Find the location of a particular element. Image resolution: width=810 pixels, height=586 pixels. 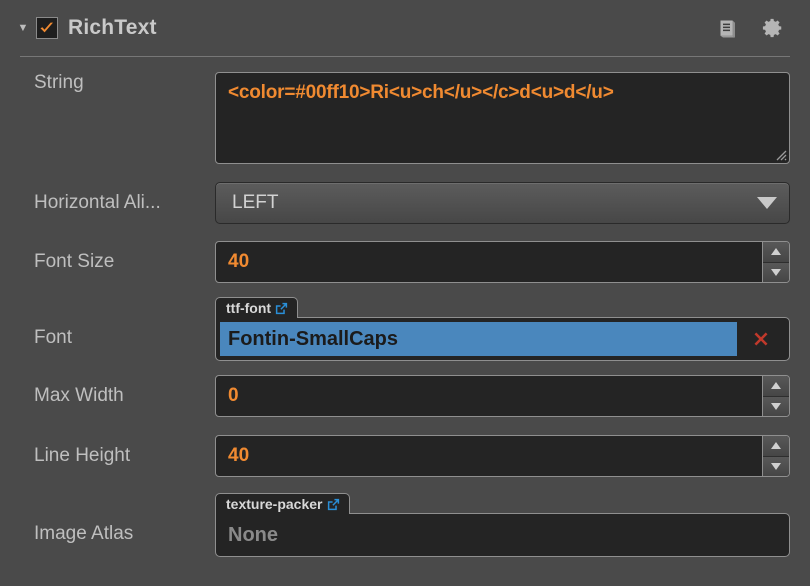

font-asset-field: ttf-font Fontin-SmallCaps is located at coordinates (502, 329).